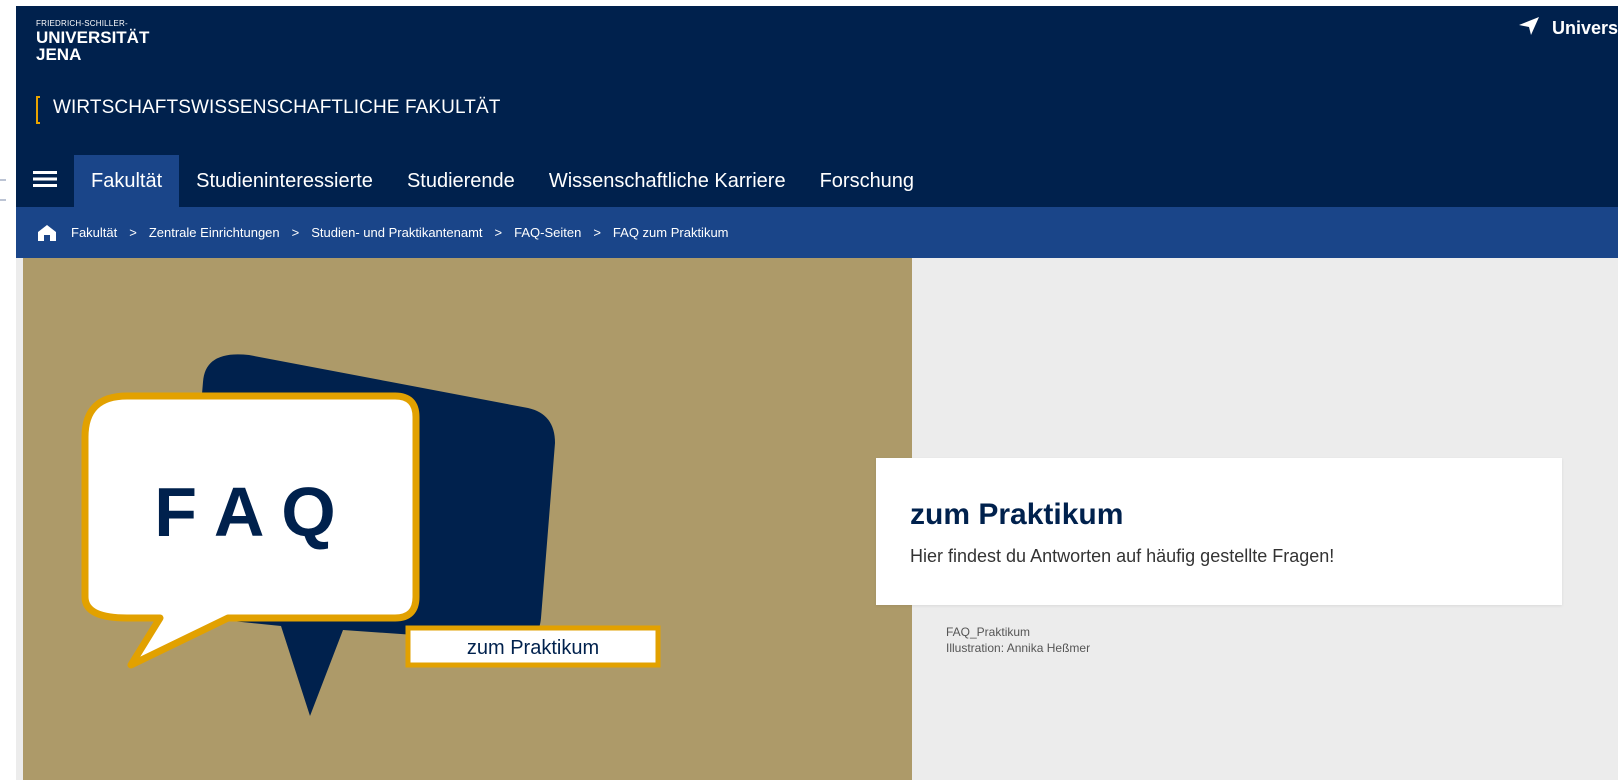 The height and width of the screenshot is (780, 1618). I want to click on breadcrumb-item: FAQ-Seiten, so click(547, 232).